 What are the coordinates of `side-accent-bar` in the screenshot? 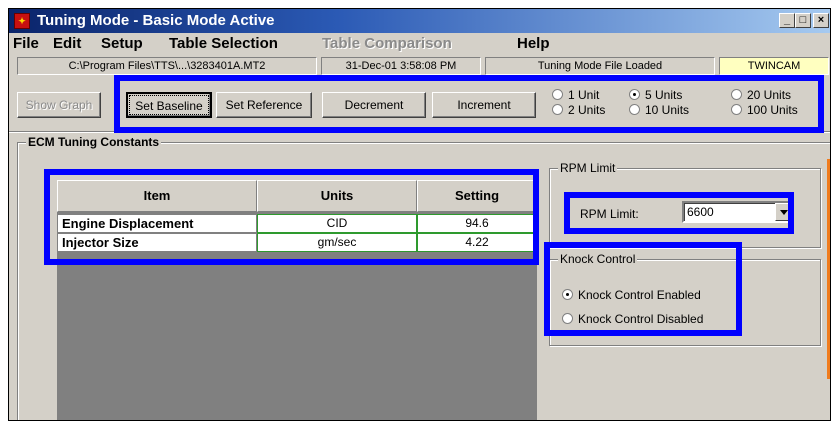 It's located at (828, 269).